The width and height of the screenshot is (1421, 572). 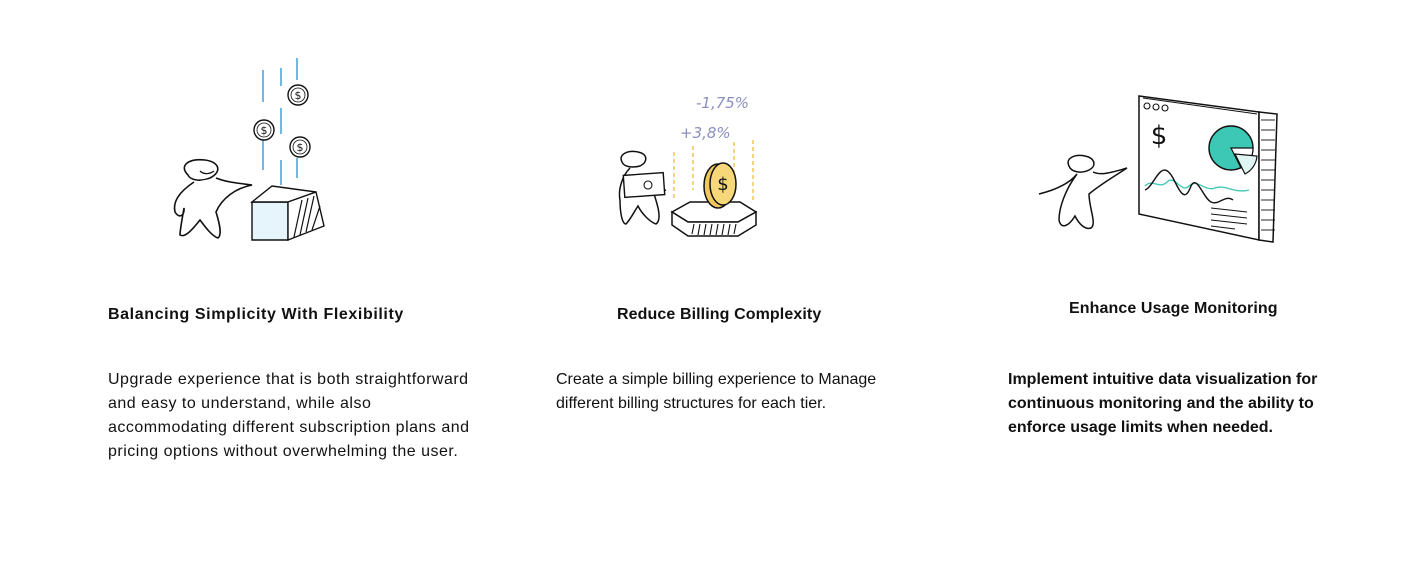 I want to click on feature-illustration-2: -1,75% +3,8% $, so click(x=690, y=162).